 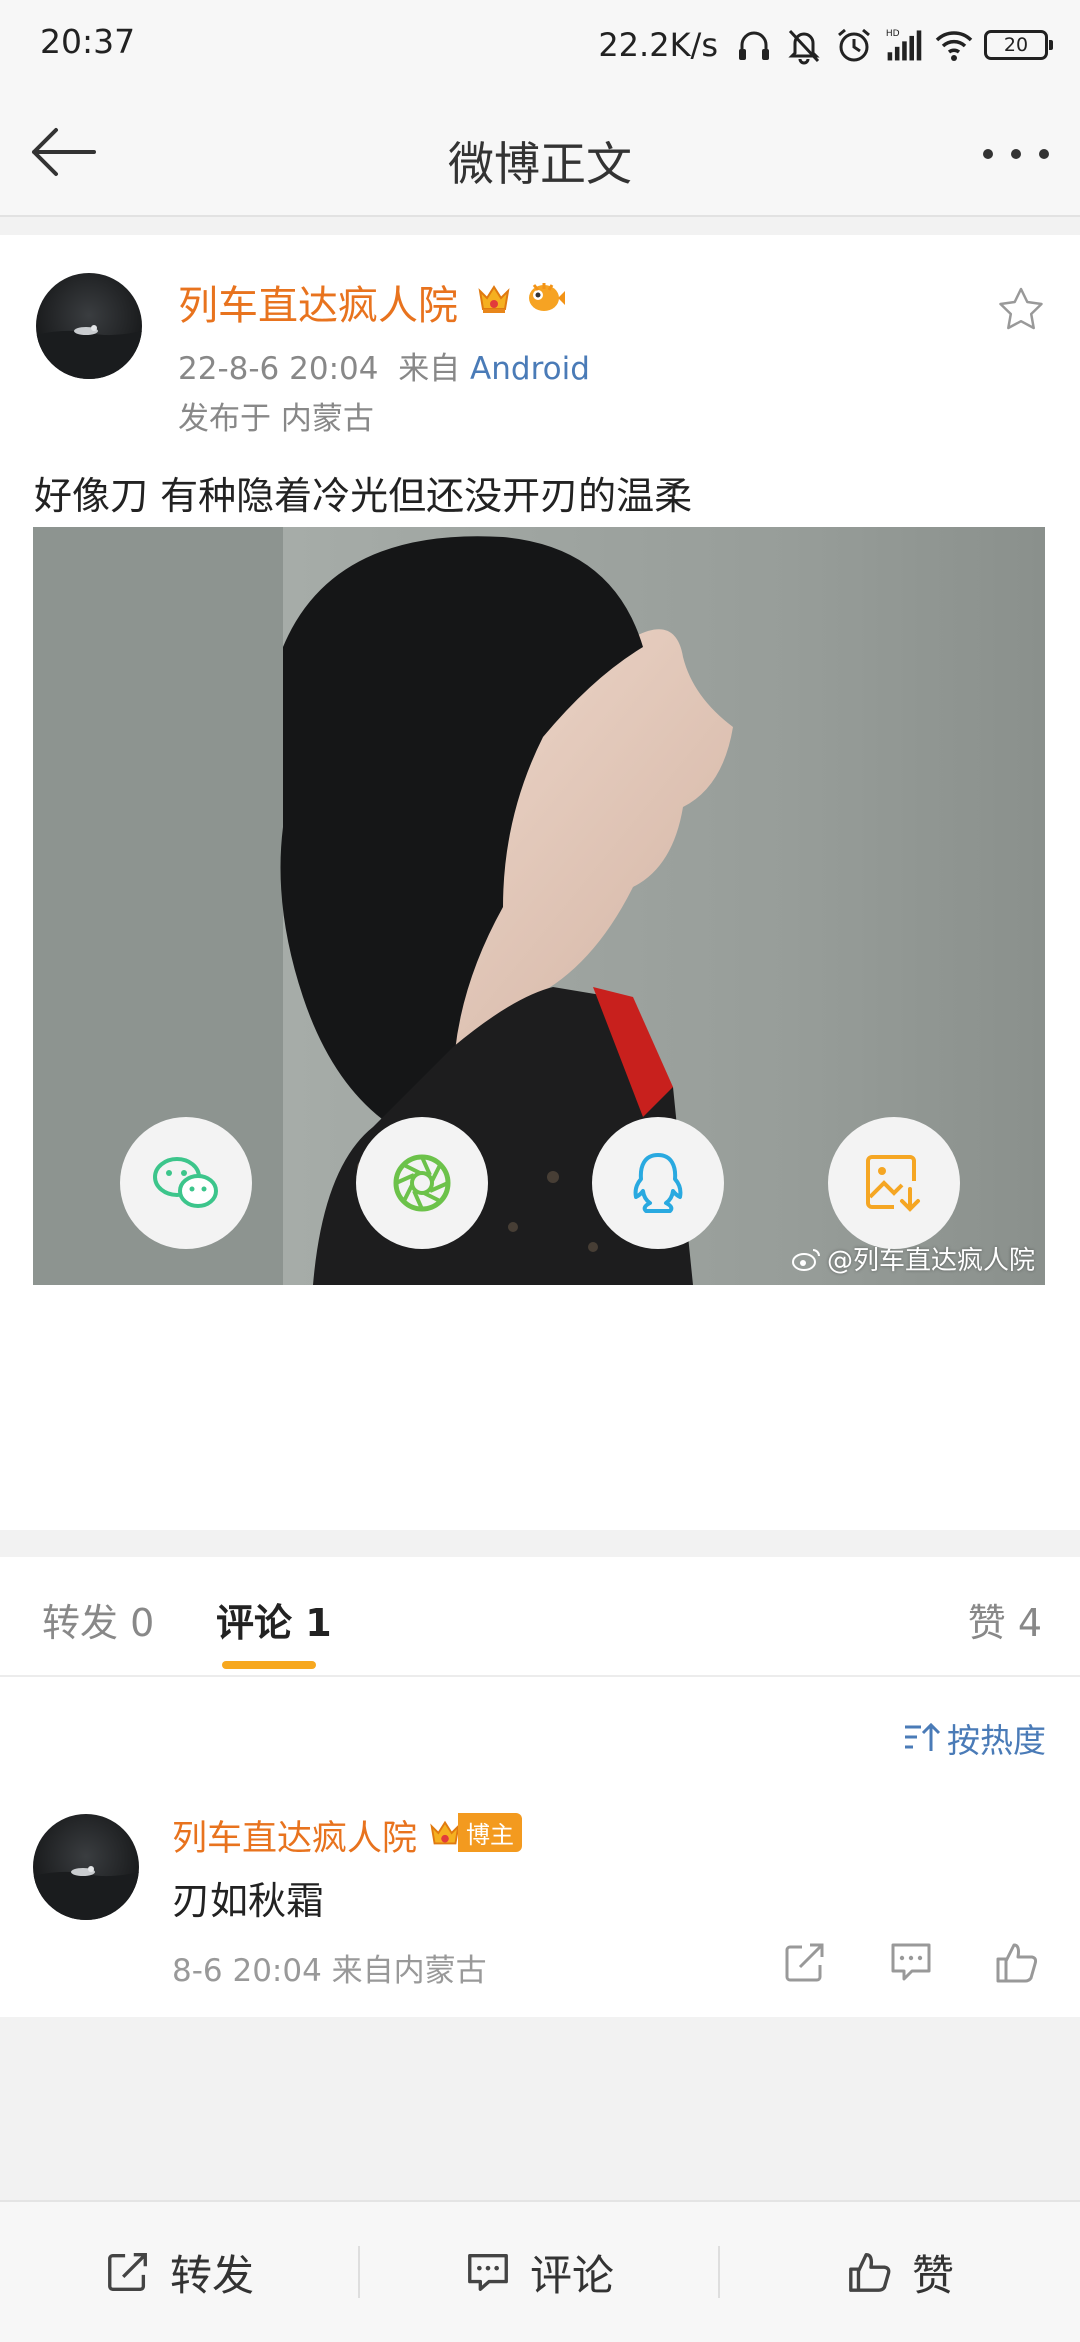 I want to click on sort-toggle: 按热度, so click(x=974, y=1738).